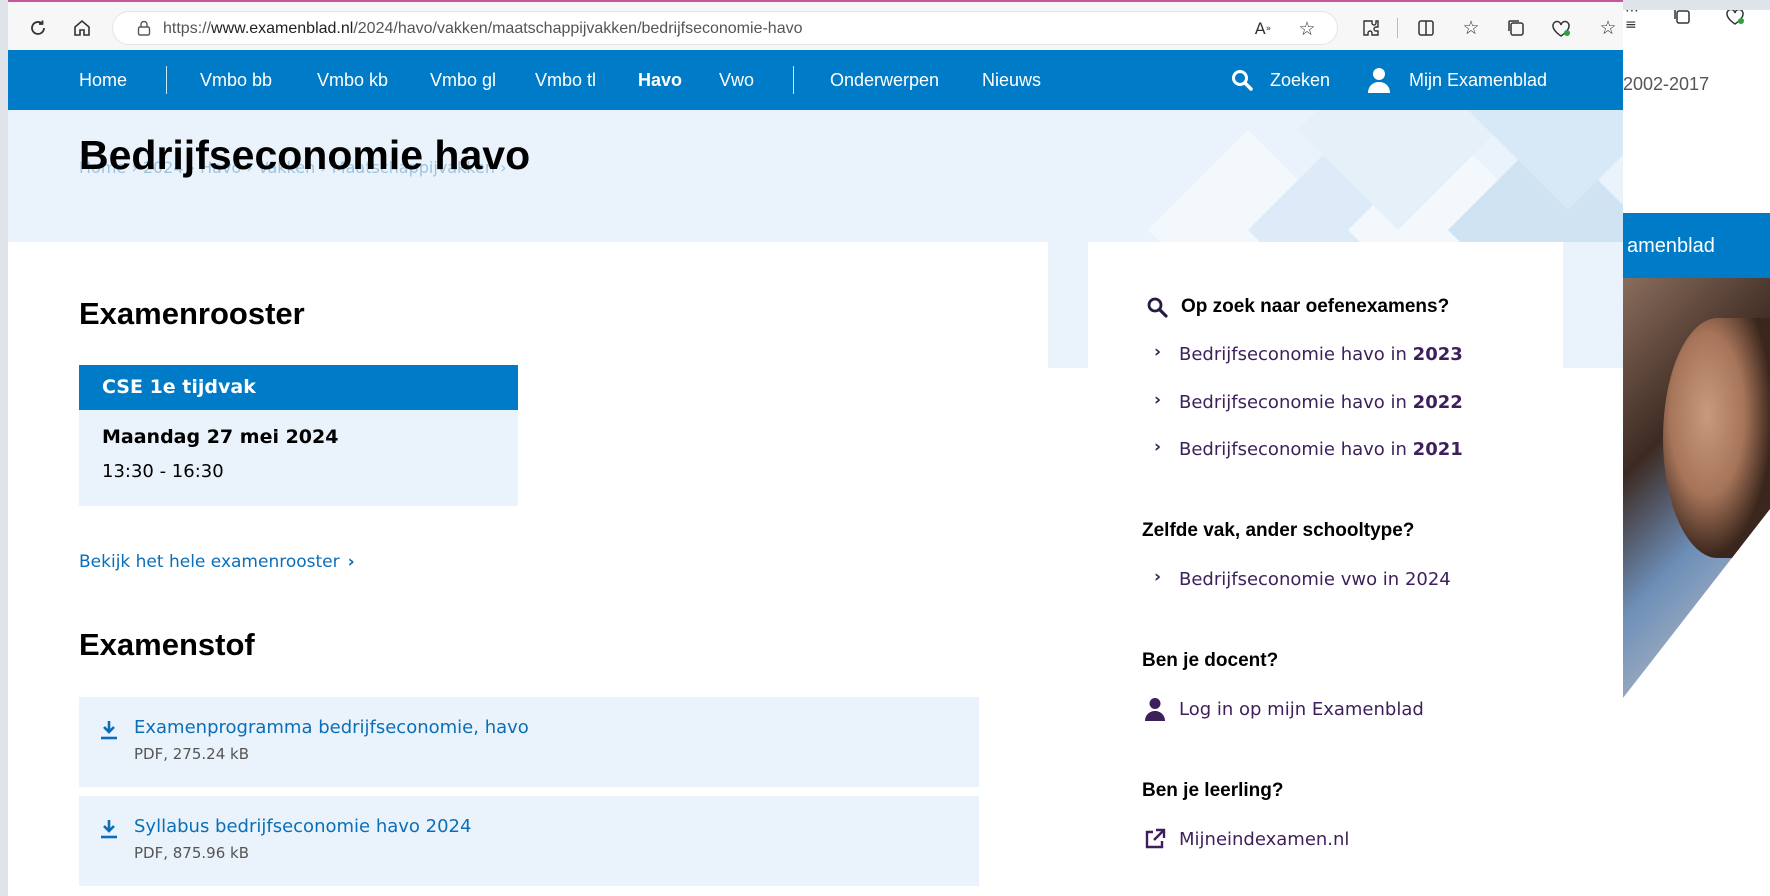 The image size is (1770, 896). I want to click on search-link: Zoeken, so click(1300, 80).